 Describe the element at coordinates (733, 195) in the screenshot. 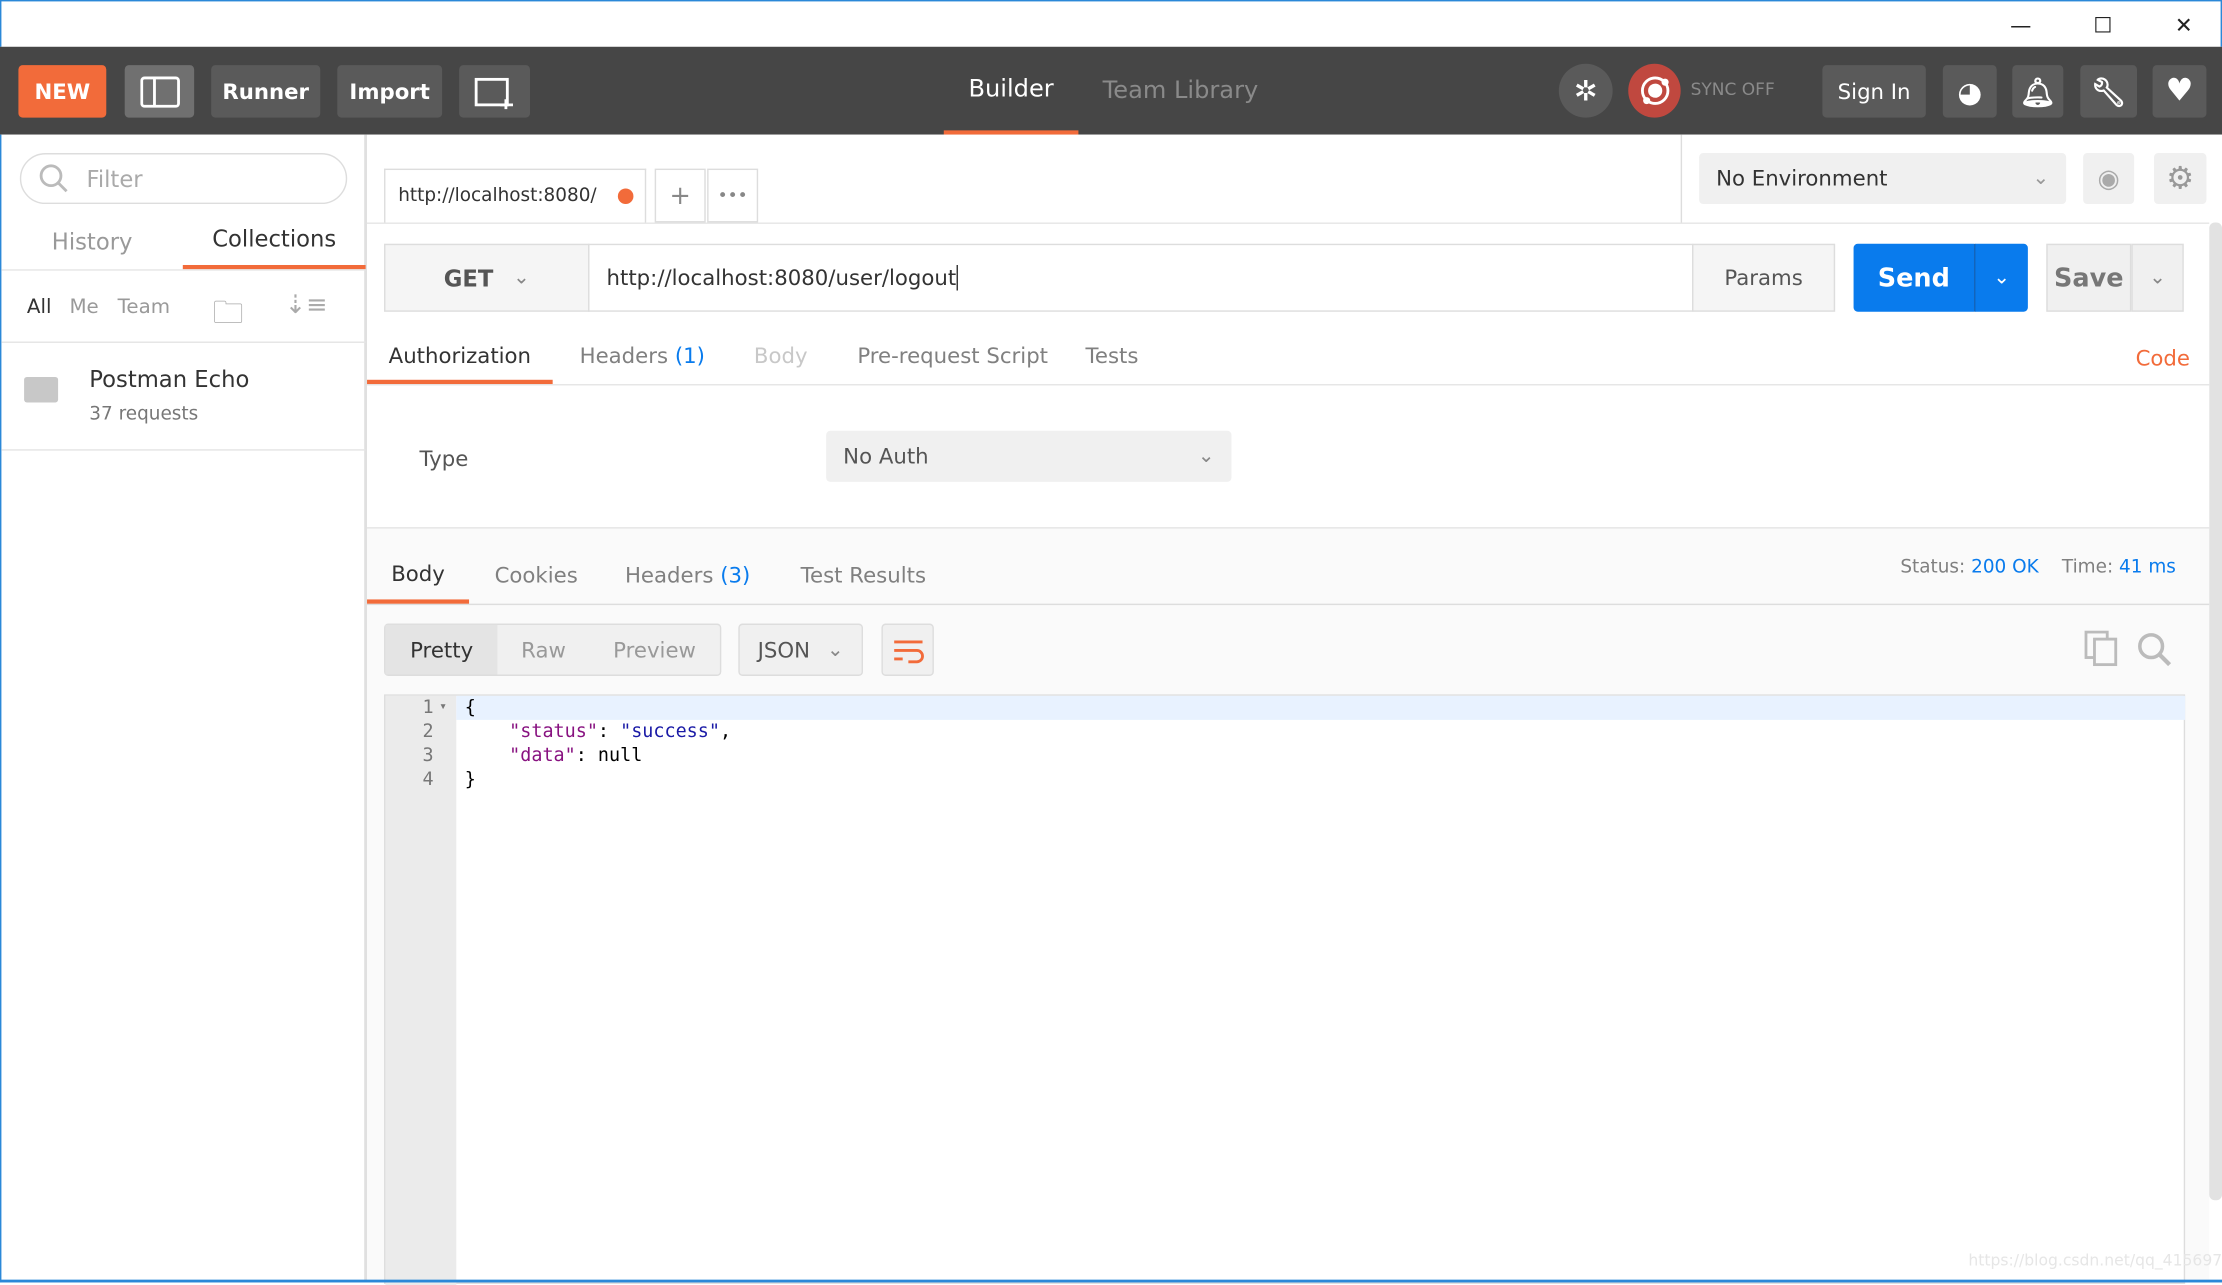

I see `tab-options-button: •••` at that location.